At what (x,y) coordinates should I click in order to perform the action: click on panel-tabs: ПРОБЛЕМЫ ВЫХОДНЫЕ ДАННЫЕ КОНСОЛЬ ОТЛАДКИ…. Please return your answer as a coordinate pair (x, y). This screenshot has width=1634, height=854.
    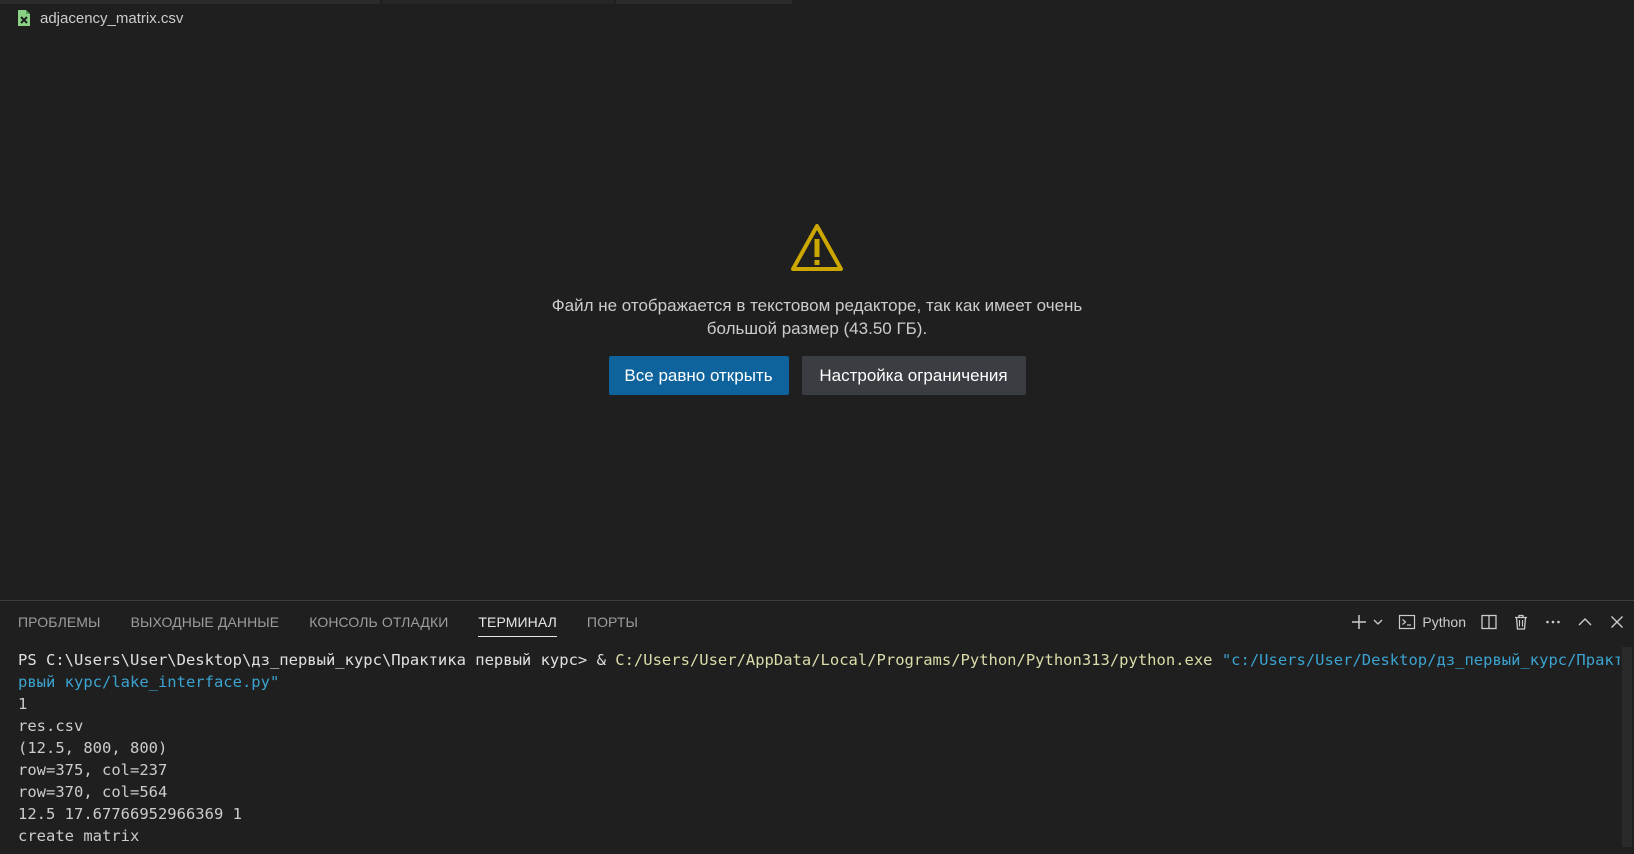
    Looking at the image, I should click on (328, 622).